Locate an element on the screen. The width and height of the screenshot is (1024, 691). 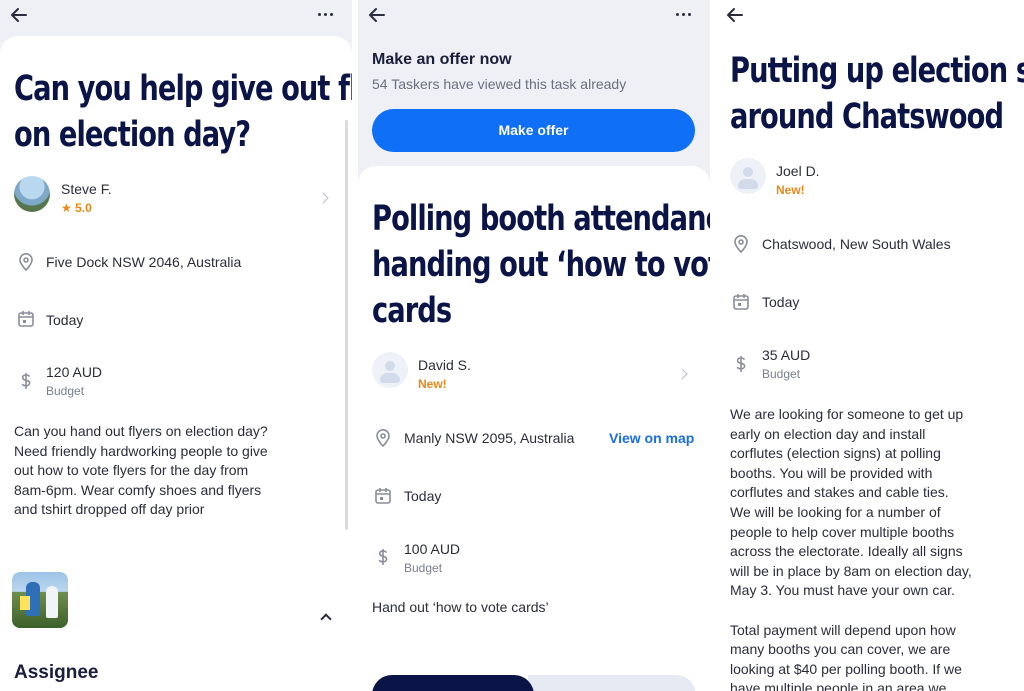
description-line: May 3. You must have your own car. is located at coordinates (842, 590).